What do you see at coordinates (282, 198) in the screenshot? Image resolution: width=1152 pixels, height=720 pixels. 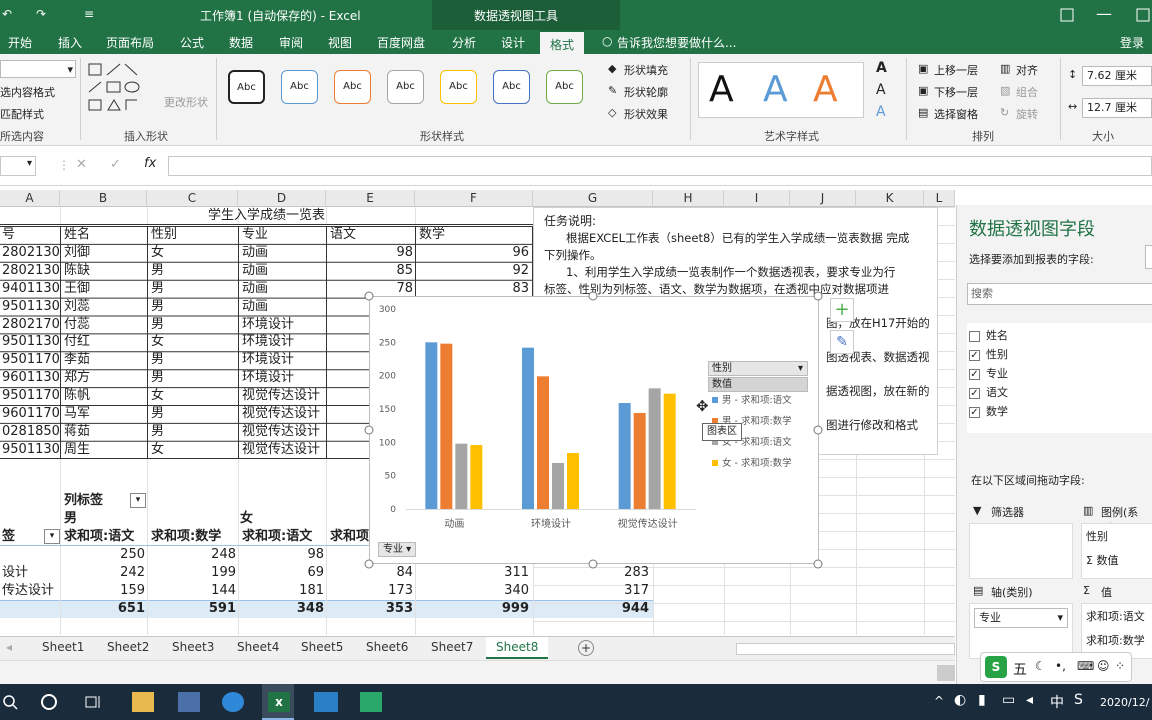 I see `col-header-d: D` at bounding box center [282, 198].